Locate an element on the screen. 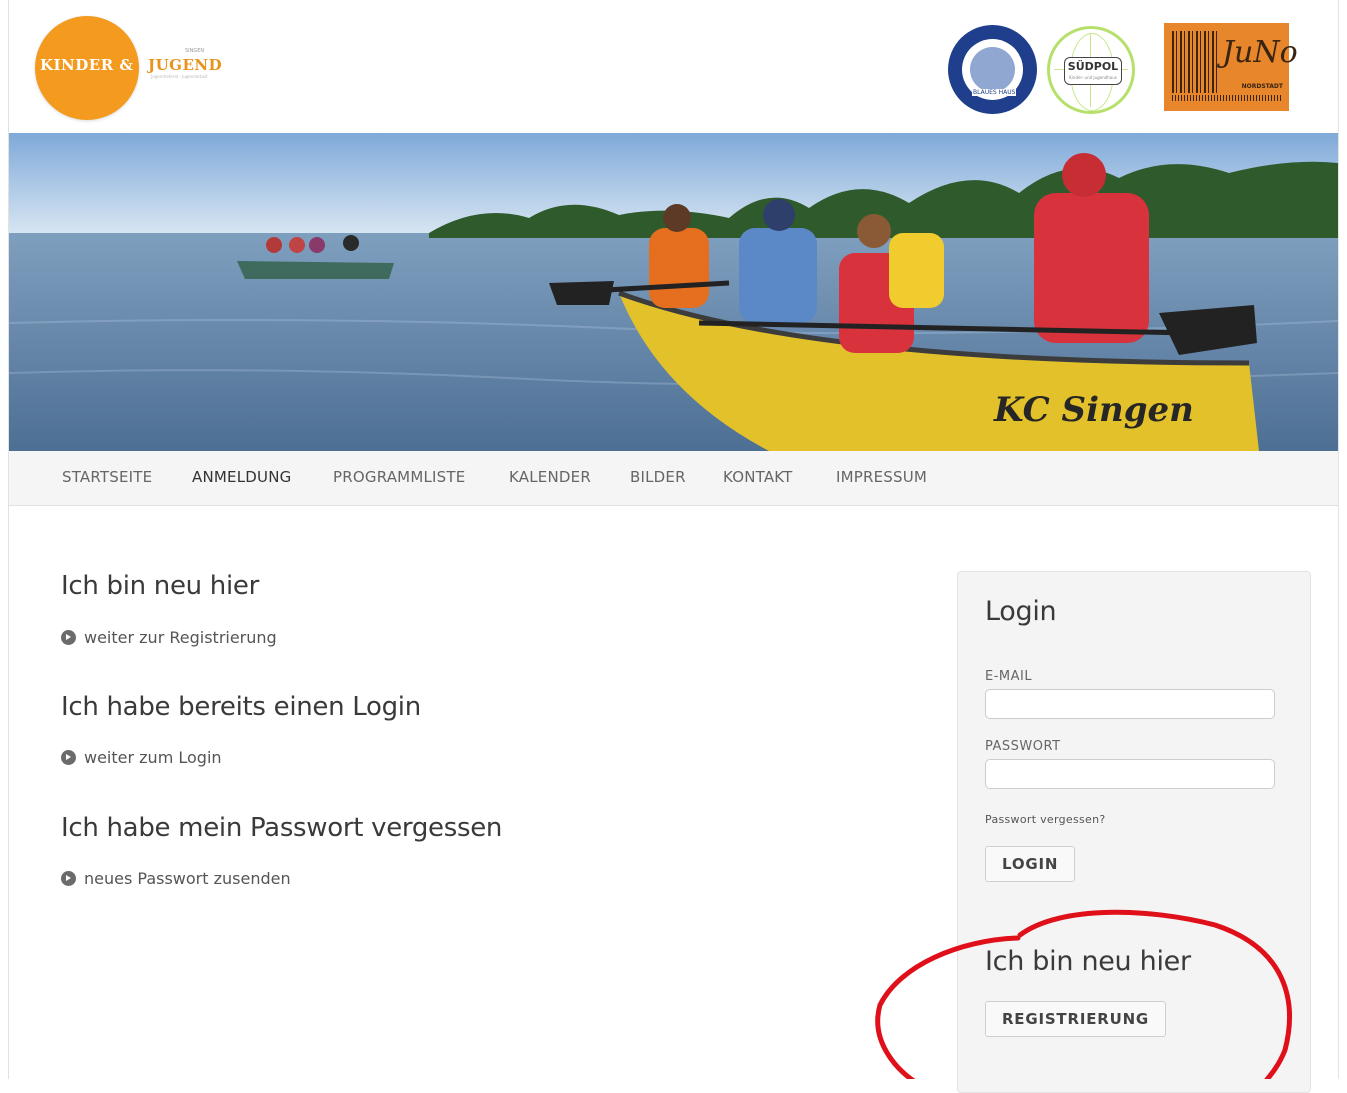 The image size is (1347, 1093). password-field is located at coordinates (1130, 774).